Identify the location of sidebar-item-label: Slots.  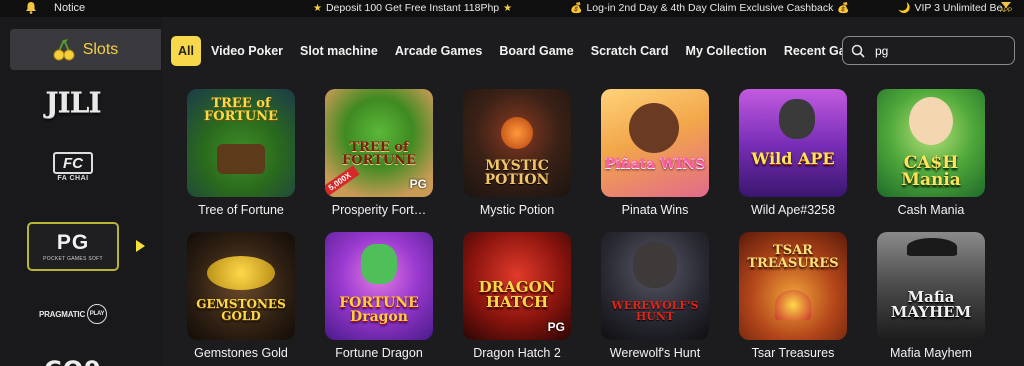
(100, 49).